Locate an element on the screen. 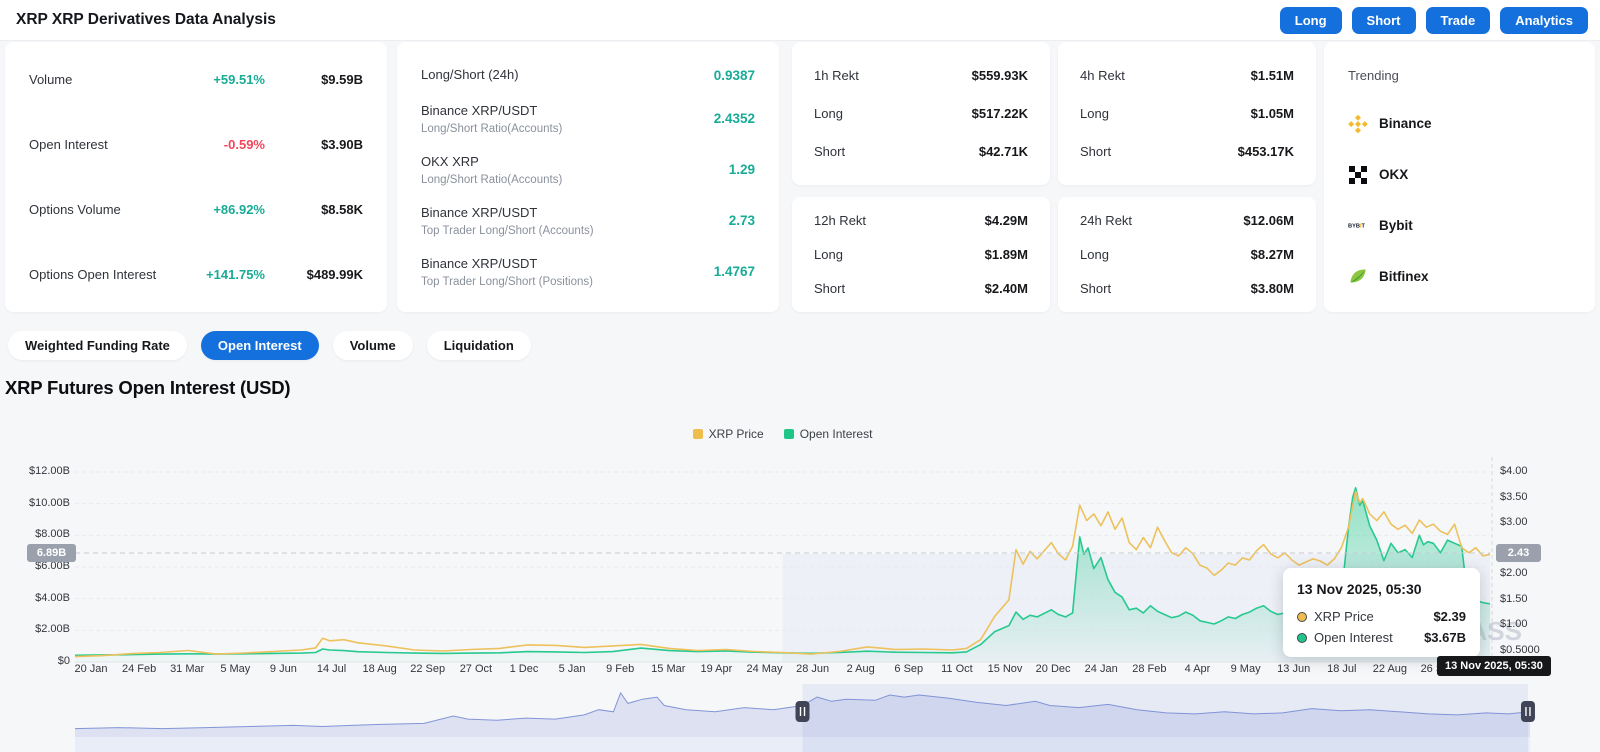 The width and height of the screenshot is (1600, 752). legend-label: XRP Price is located at coordinates (736, 434).